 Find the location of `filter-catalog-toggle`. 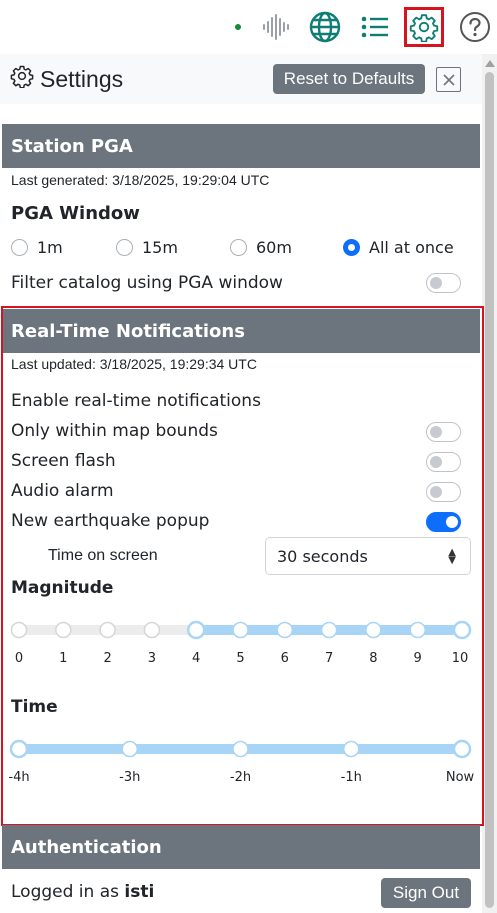

filter-catalog-toggle is located at coordinates (443, 283).